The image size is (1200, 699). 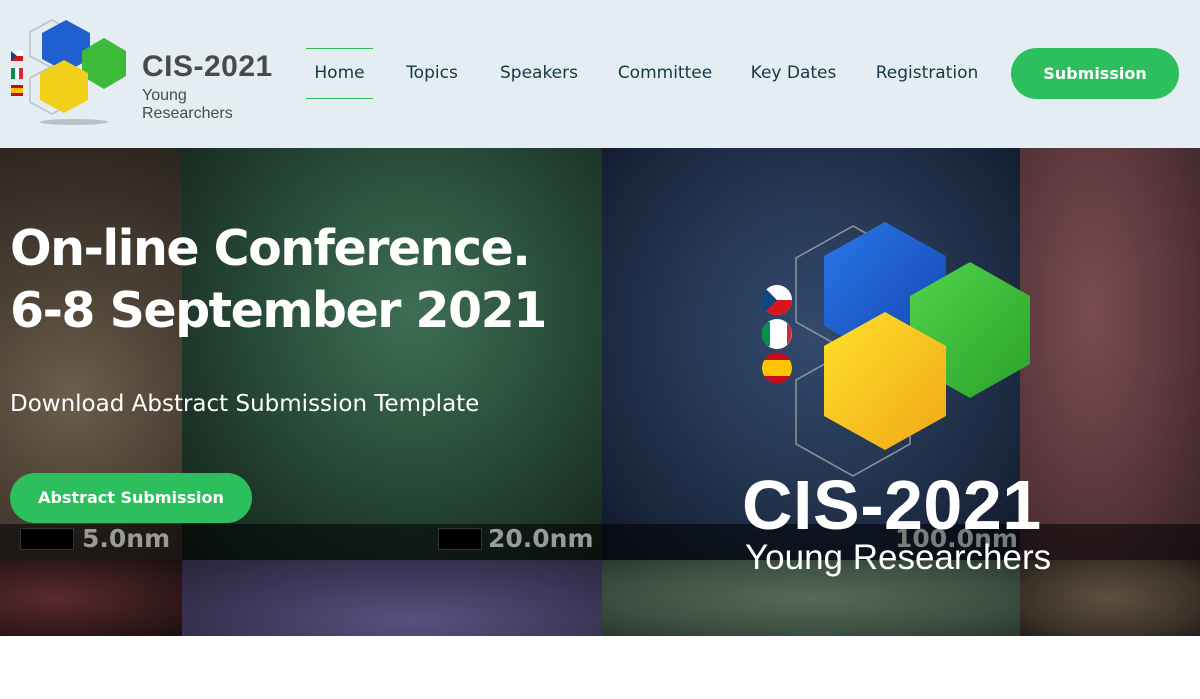 I want to click on nav-home: Home, so click(x=339, y=73).